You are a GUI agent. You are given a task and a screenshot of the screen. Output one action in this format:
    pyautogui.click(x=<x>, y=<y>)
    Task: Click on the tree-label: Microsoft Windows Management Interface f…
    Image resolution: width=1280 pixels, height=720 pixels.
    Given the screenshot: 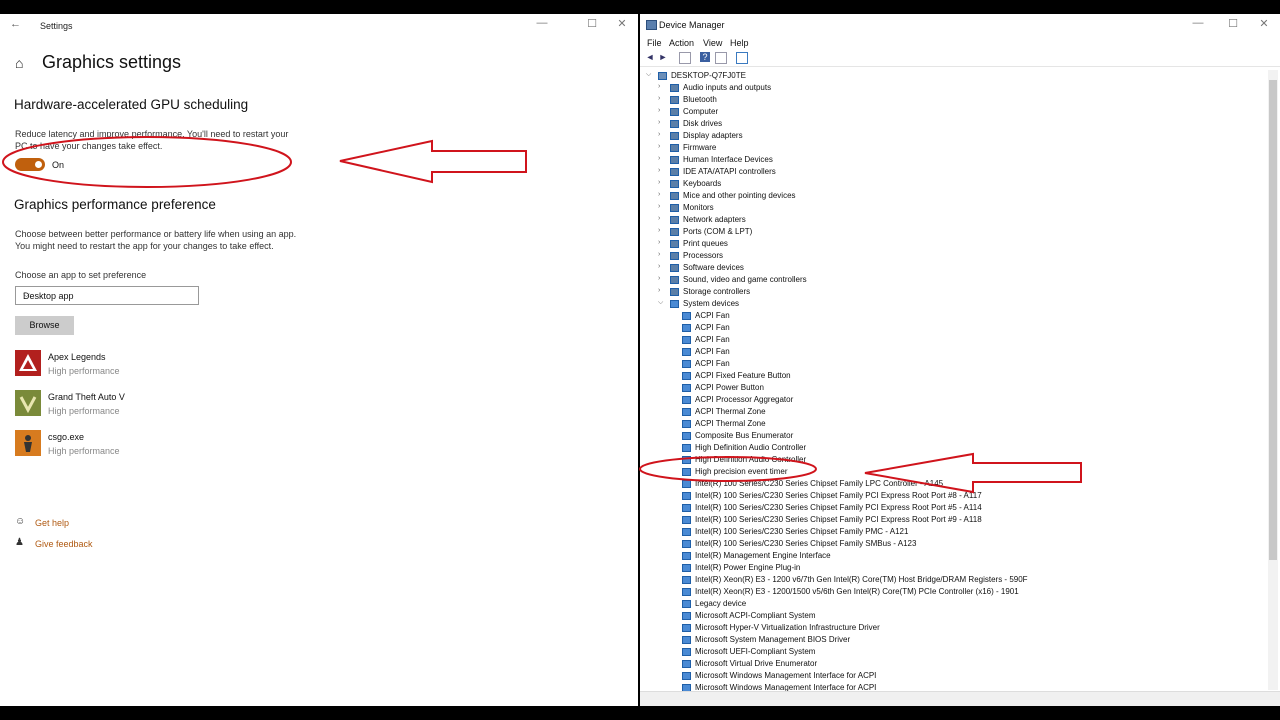 What is the action you would take?
    pyautogui.click(x=786, y=675)
    